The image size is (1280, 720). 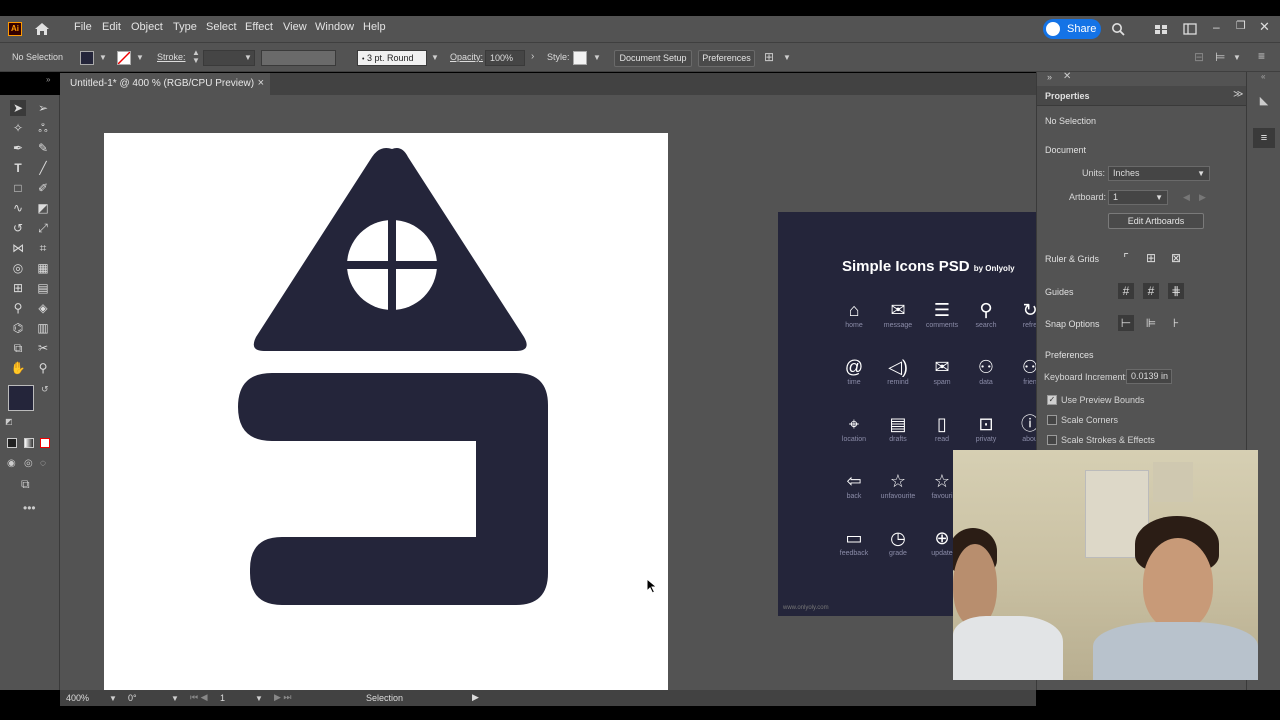 What do you see at coordinates (1161, 29) in the screenshot?
I see `arrange-documents-icon` at bounding box center [1161, 29].